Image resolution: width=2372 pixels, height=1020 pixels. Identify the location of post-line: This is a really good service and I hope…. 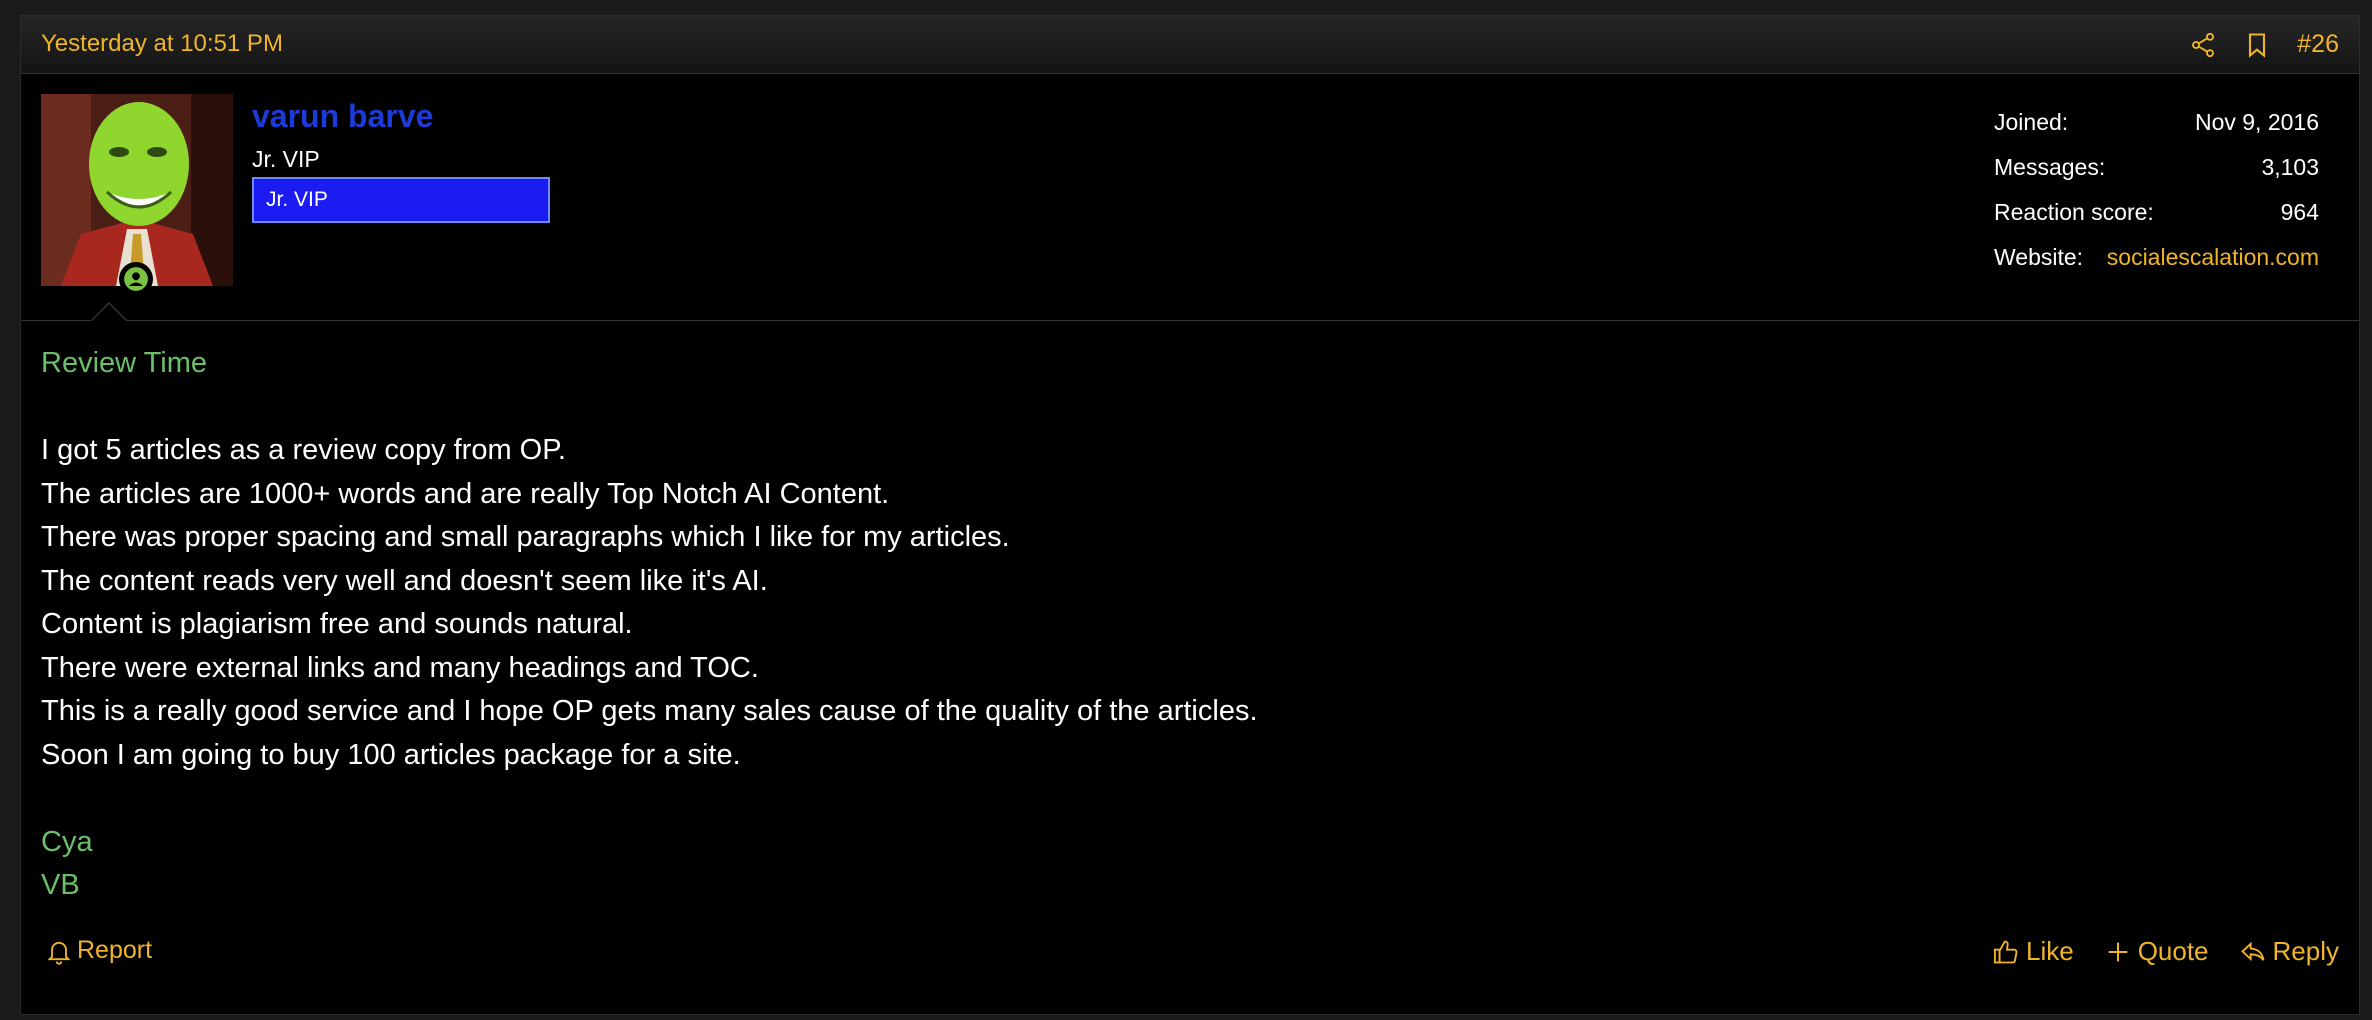
(649, 711).